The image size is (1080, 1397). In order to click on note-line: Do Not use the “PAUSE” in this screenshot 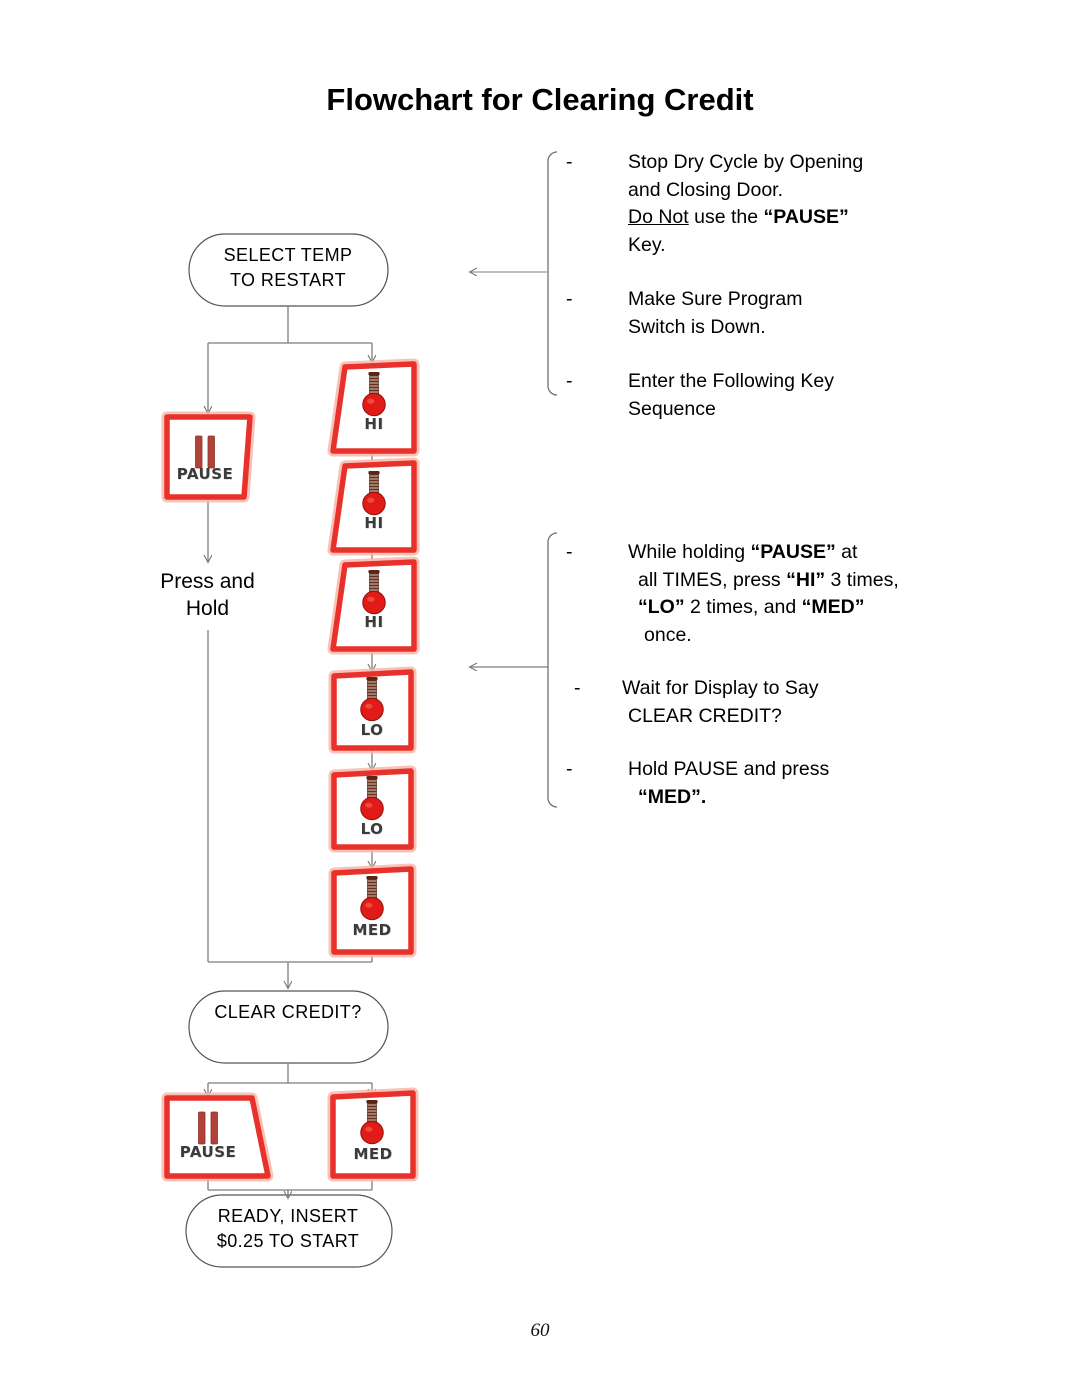, I will do `click(797, 218)`.